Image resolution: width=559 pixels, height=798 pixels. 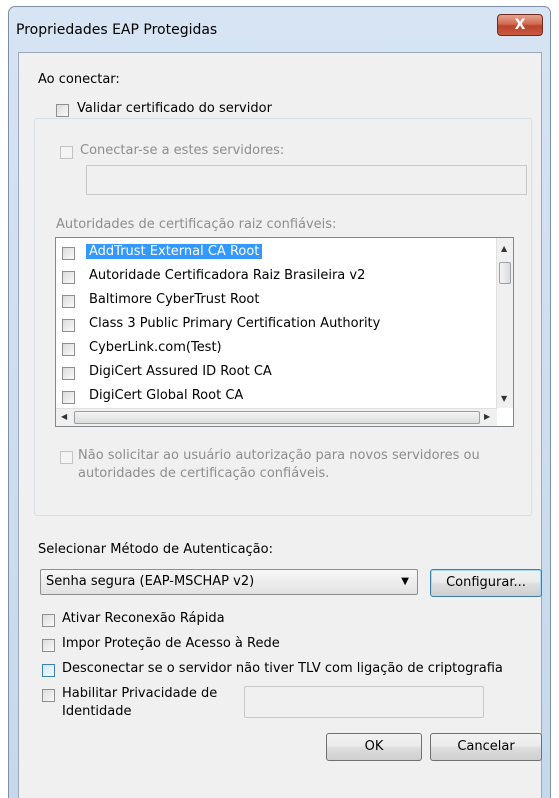 What do you see at coordinates (405, 581) in the screenshot?
I see `chevron-down-icon: ▼` at bounding box center [405, 581].